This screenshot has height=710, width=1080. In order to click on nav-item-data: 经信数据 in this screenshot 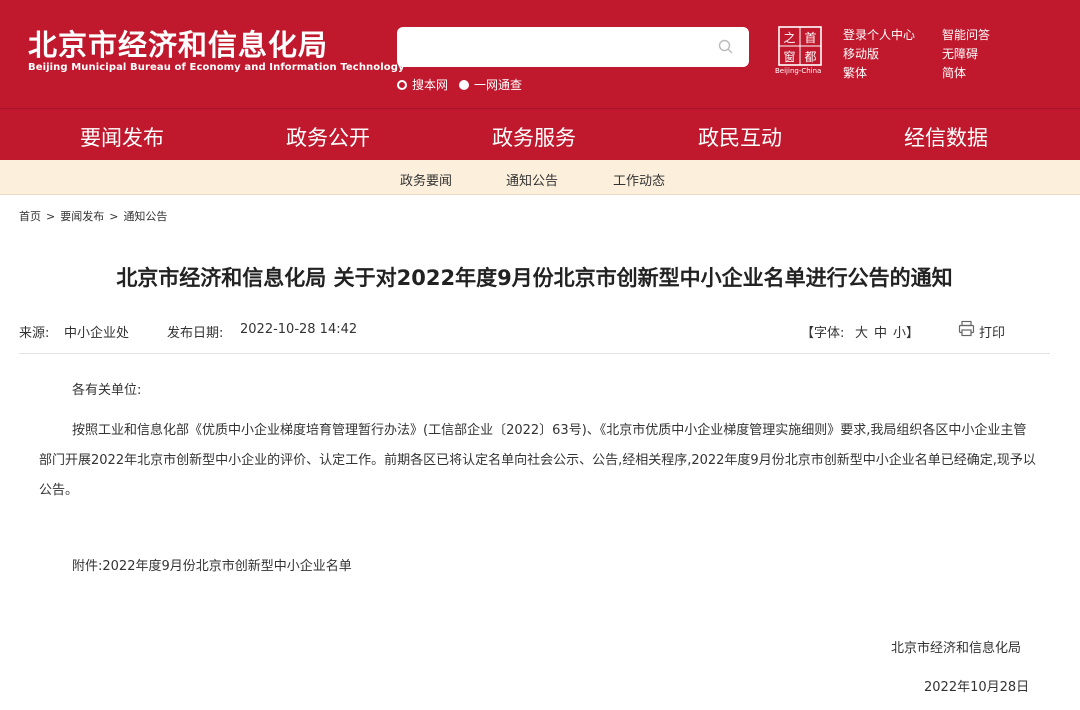, I will do `click(946, 137)`.